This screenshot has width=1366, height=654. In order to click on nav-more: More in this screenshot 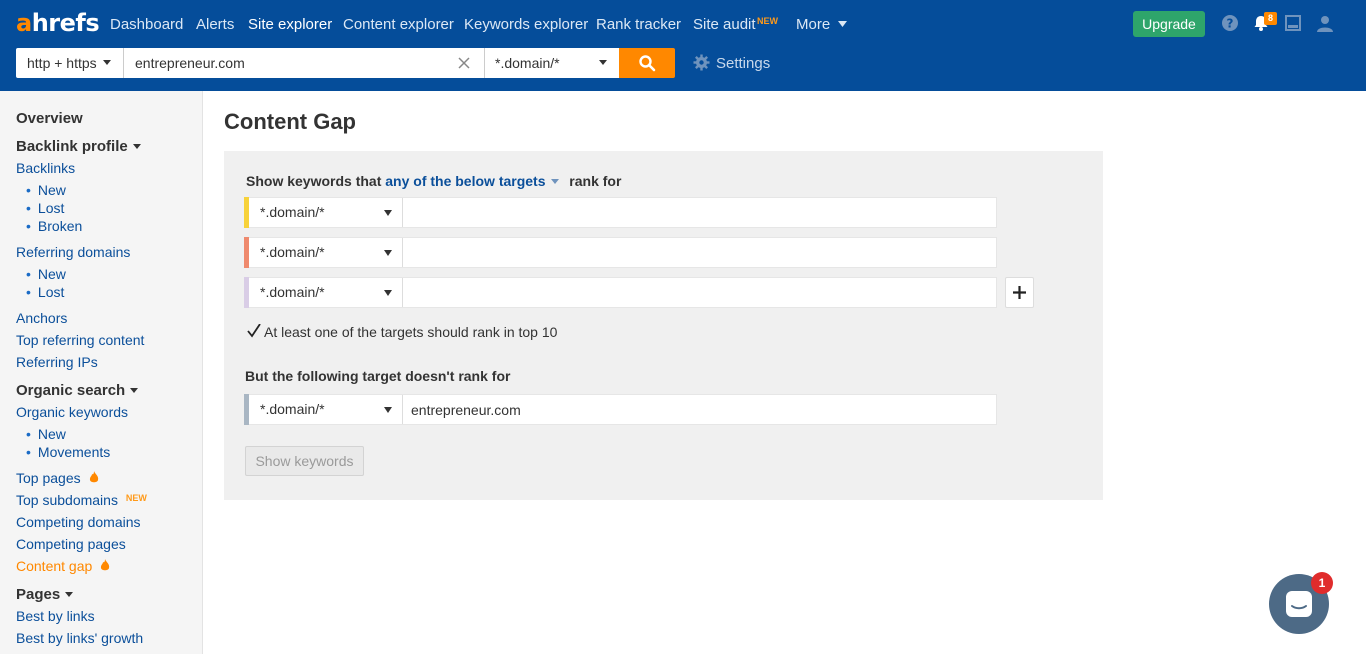, I will do `click(822, 24)`.